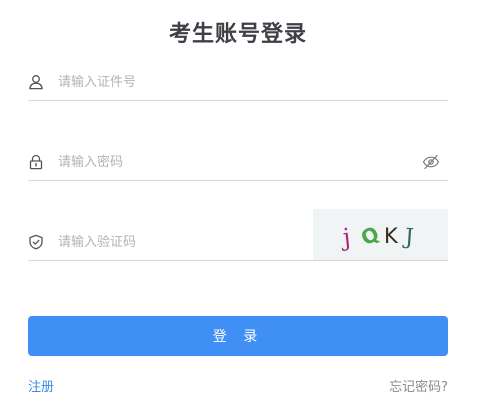 The image size is (483, 402). What do you see at coordinates (238, 336) in the screenshot?
I see `login-button: 登 录` at bounding box center [238, 336].